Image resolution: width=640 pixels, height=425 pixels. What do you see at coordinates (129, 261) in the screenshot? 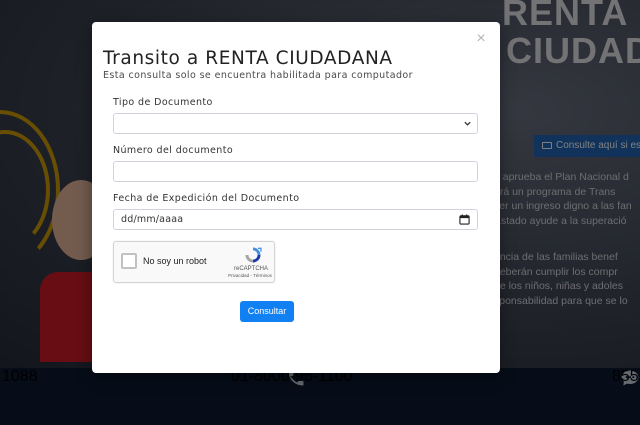
I see `recaptcha-checkbox` at bounding box center [129, 261].